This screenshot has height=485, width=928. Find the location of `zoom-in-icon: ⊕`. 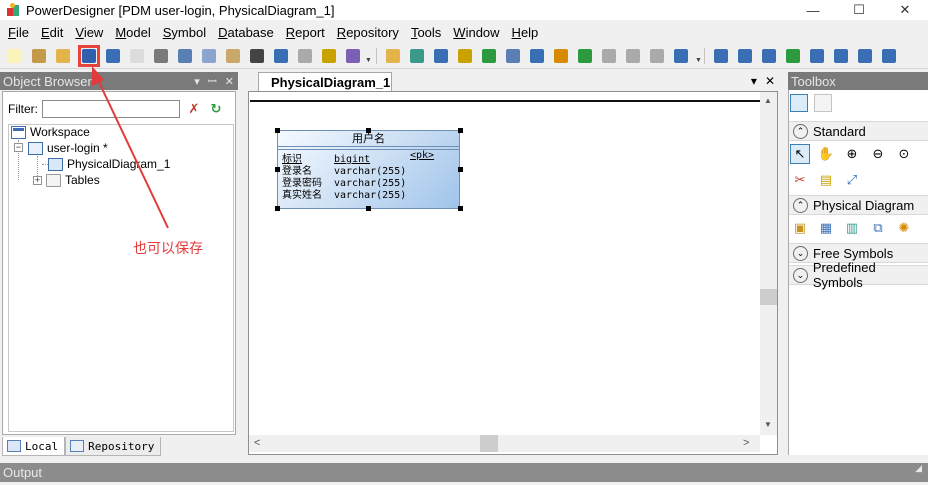

zoom-in-icon: ⊕ is located at coordinates (852, 154).